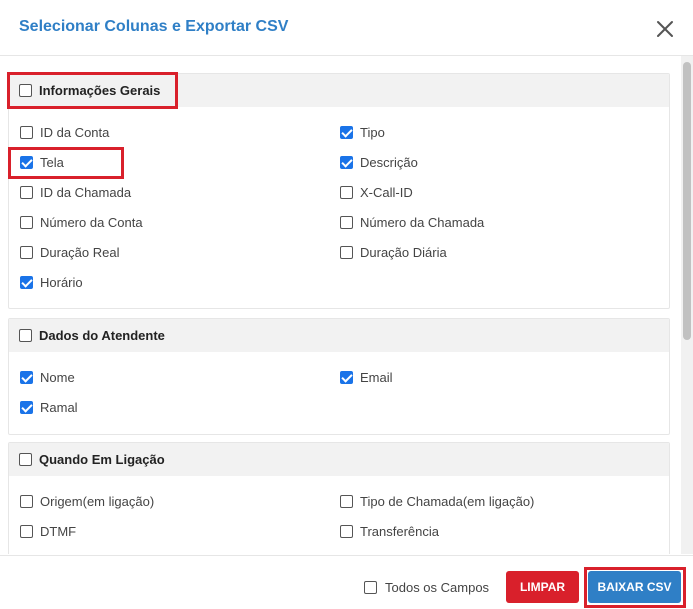 The height and width of the screenshot is (609, 693). Describe the element at coordinates (26, 252) in the screenshot. I see `checkbox-duracao-real` at that location.